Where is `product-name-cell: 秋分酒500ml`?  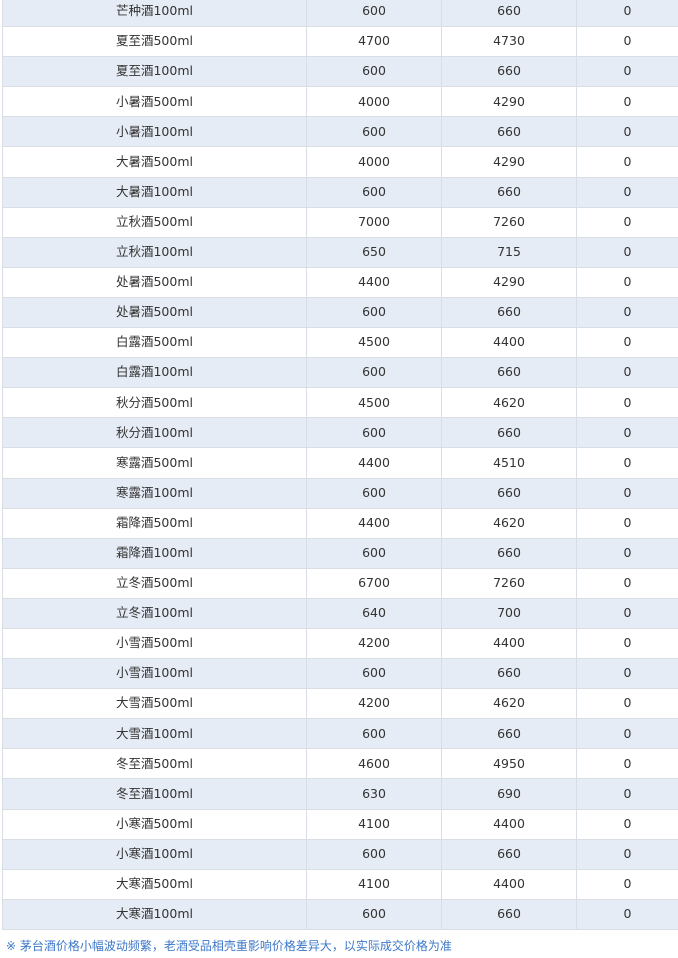 product-name-cell: 秋分酒500ml is located at coordinates (154, 403).